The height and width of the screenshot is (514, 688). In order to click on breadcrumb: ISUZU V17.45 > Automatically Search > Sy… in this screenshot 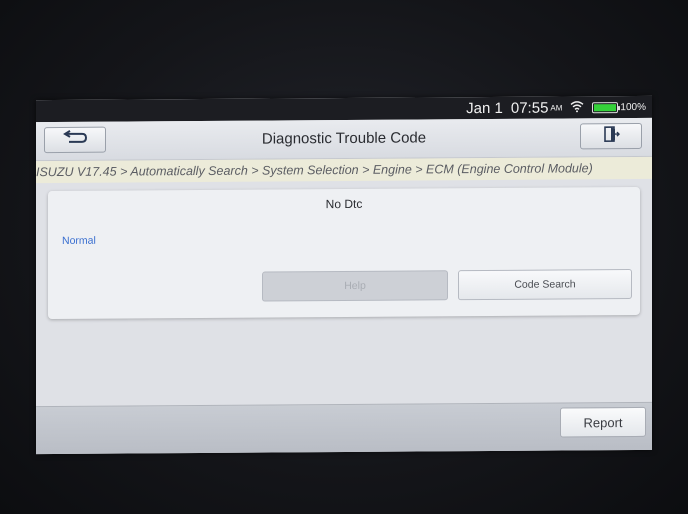, I will do `click(344, 170)`.